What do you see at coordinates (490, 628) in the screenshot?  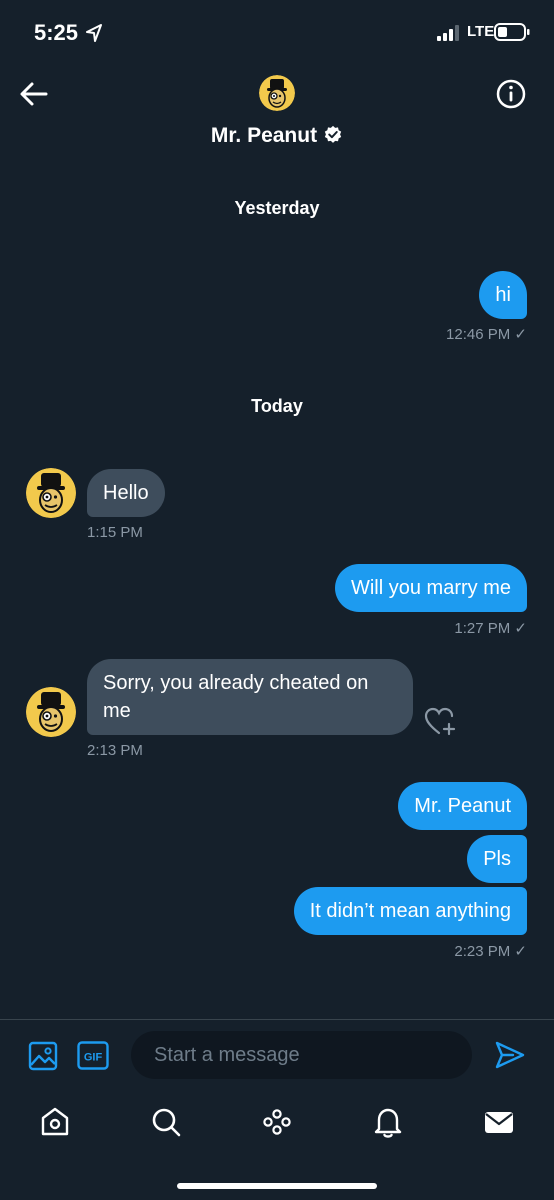 I see `message-timestamp: 1:27 PM ✓` at bounding box center [490, 628].